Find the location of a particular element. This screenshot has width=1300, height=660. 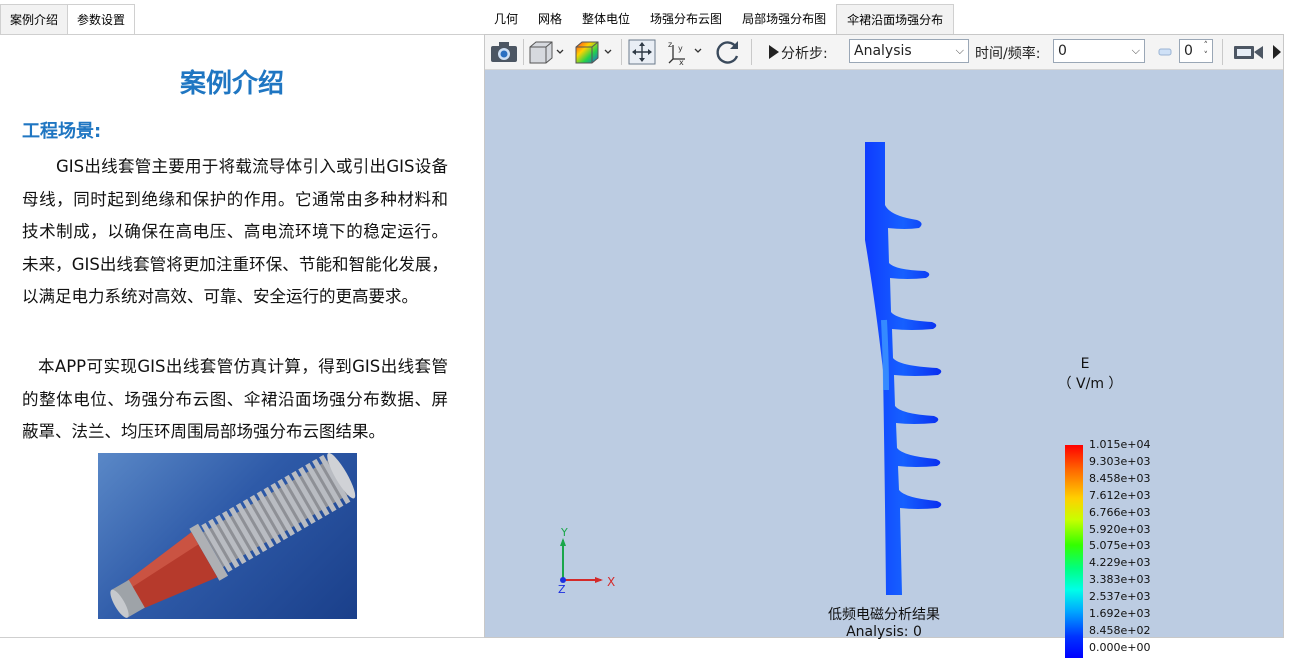

left-tab-bar: 案例介绍 参数设置 is located at coordinates (68, 19).